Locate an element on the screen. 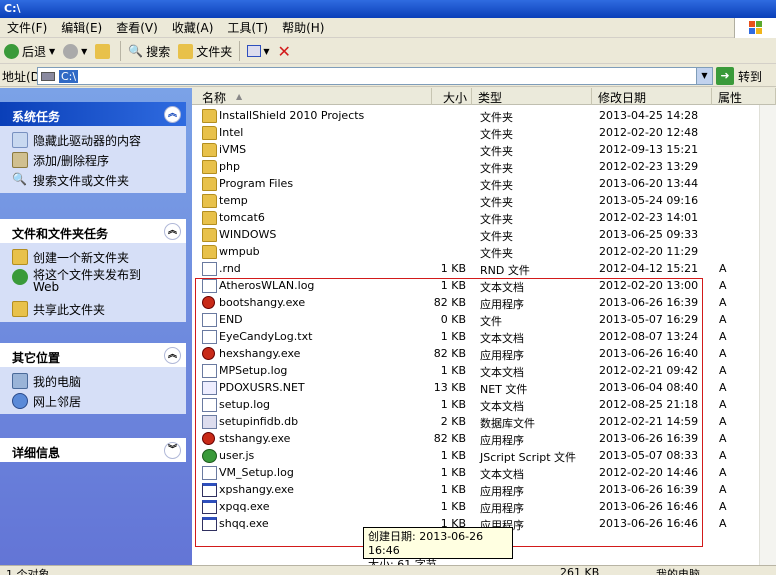  file-row: wmpub 文件夹 2012-02-20 11:29 is located at coordinates (484, 251).